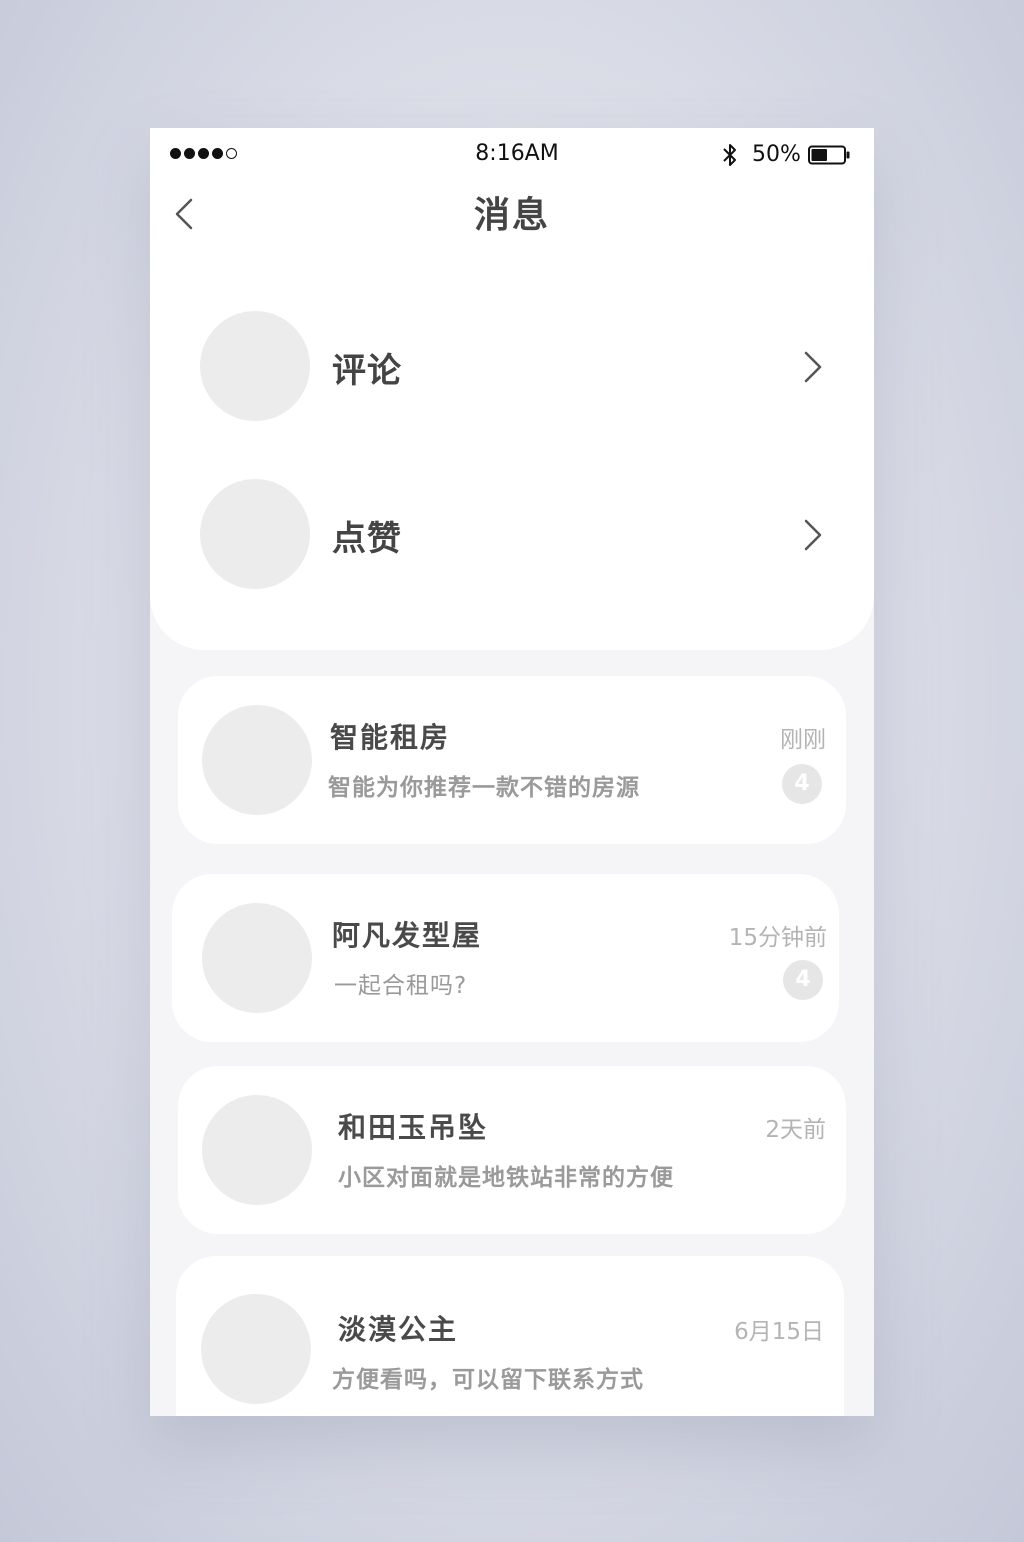  Describe the element at coordinates (803, 740) in the screenshot. I see `message-time: 刚刚` at that location.